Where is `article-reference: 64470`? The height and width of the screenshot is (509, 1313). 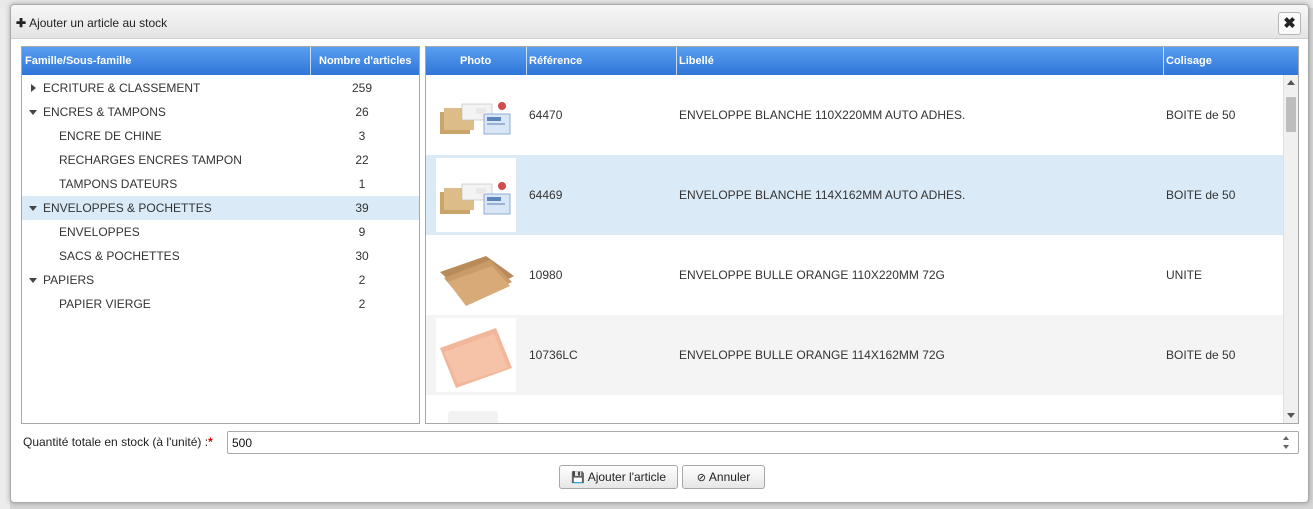 article-reference: 64470 is located at coordinates (546, 115).